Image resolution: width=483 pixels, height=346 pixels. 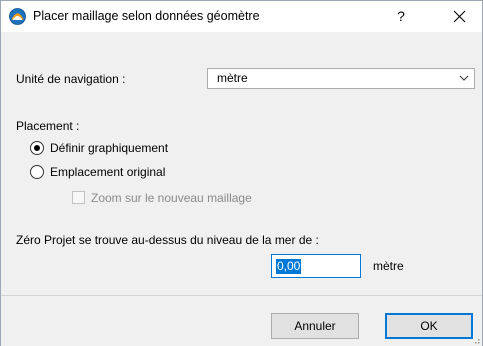 What do you see at coordinates (109, 148) in the screenshot?
I see `radio-define-graphically-label: Définir graphiquement` at bounding box center [109, 148].